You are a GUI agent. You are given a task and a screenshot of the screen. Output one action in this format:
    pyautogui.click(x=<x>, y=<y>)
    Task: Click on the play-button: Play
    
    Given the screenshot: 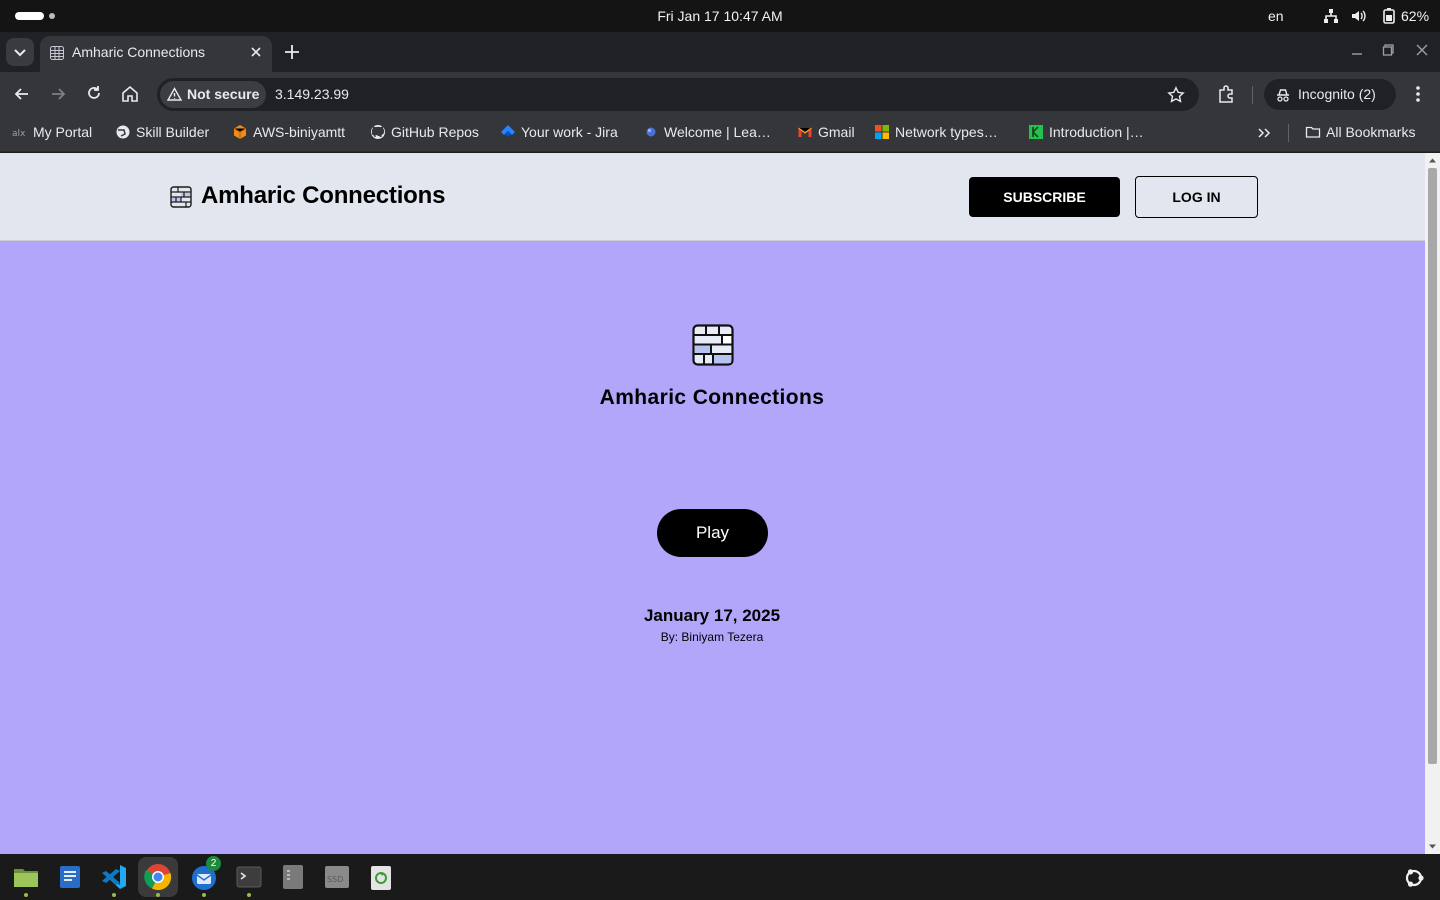 What is the action you would take?
    pyautogui.click(x=712, y=533)
    